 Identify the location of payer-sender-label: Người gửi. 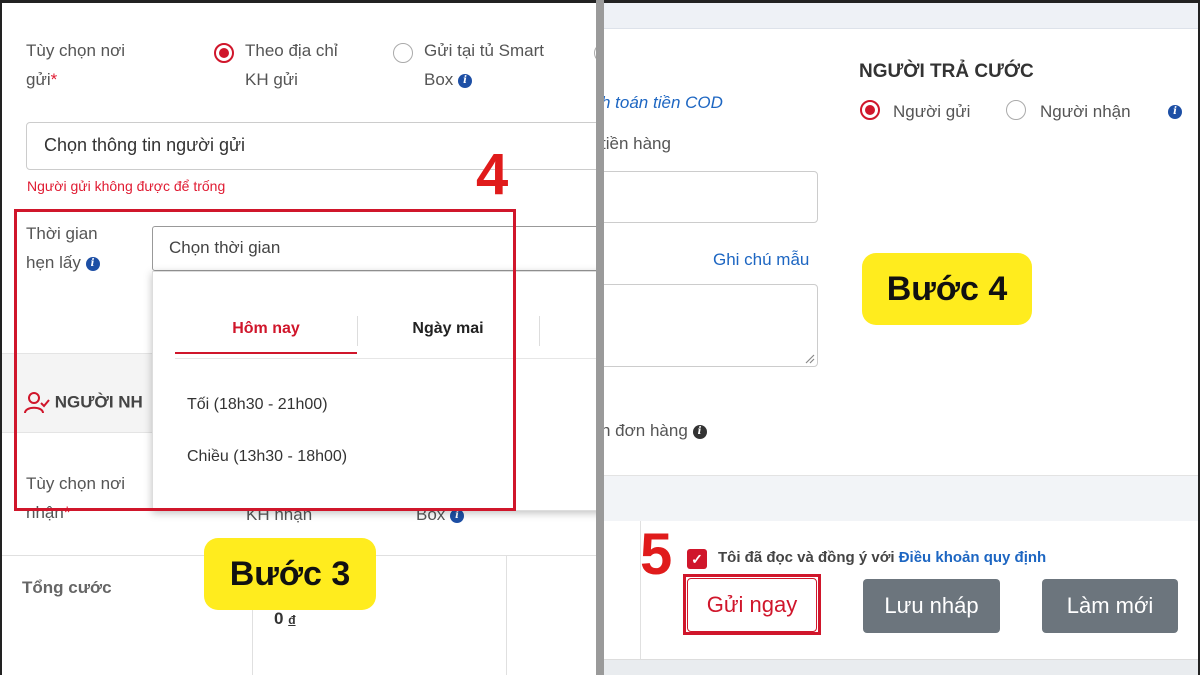
(931, 111).